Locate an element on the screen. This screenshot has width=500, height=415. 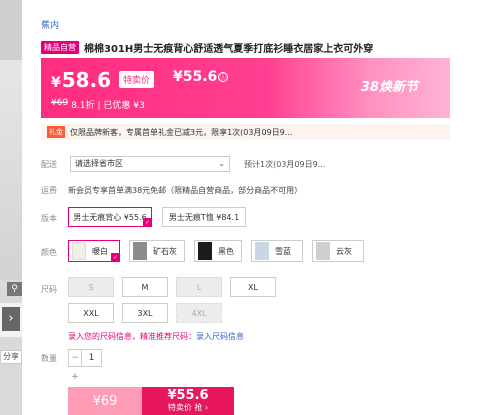
current-price: ¥ 58.6 is located at coordinates (81, 80).